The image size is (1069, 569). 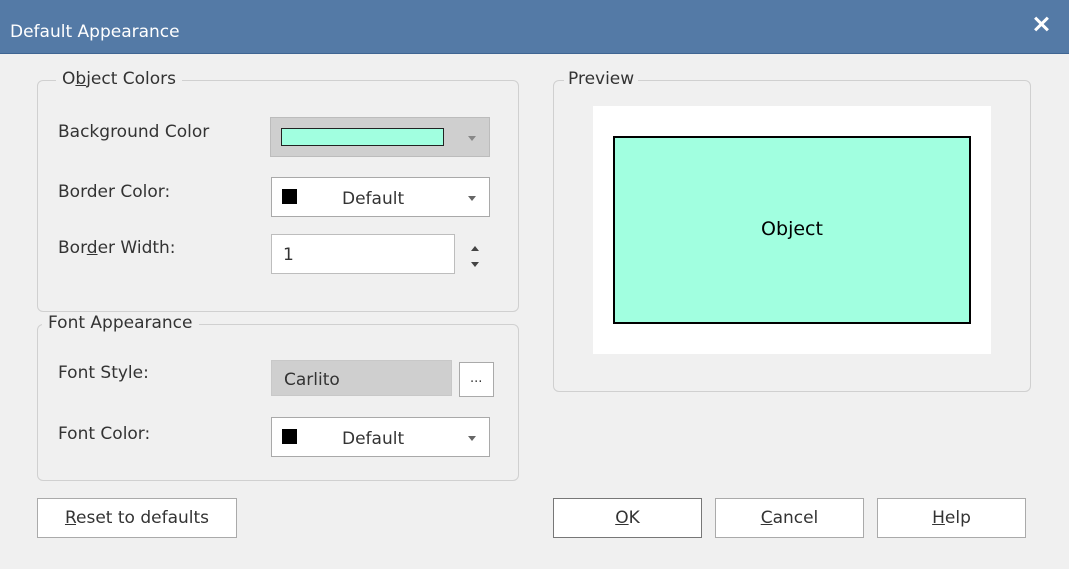 I want to click on preview-object-label: Object, so click(x=792, y=229).